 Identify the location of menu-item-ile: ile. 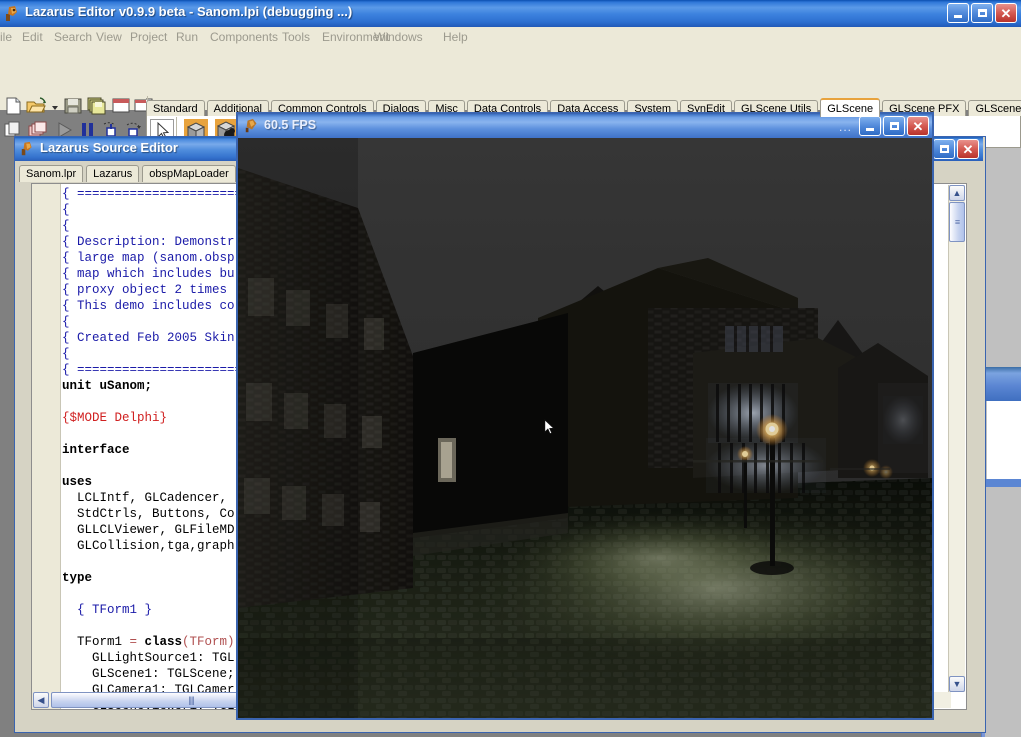
(6, 37).